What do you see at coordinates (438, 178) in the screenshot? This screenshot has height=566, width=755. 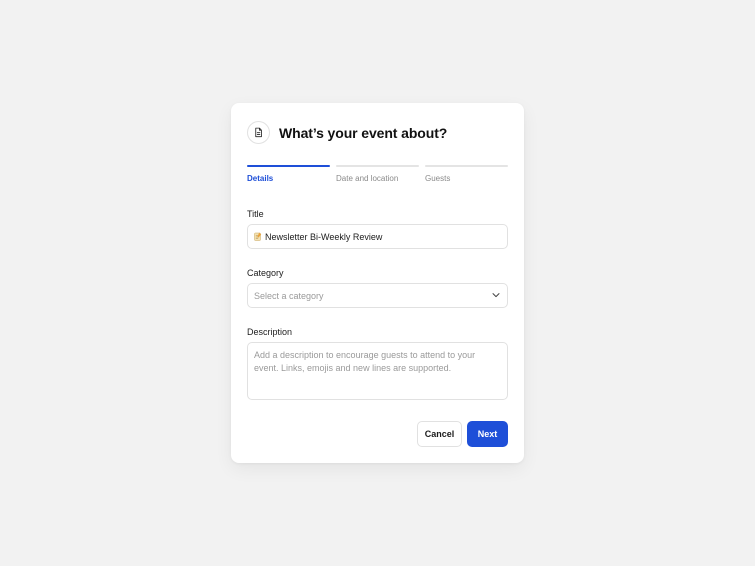 I see `step-label: Guests` at bounding box center [438, 178].